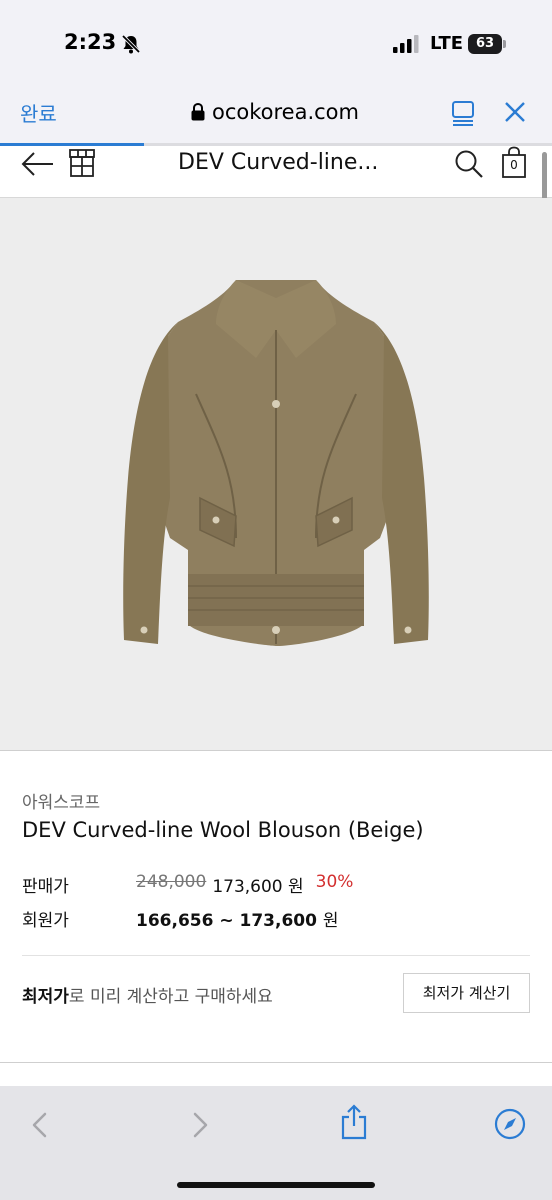  Describe the element at coordinates (38, 112) in the screenshot. I see `done-button: 완료` at that location.